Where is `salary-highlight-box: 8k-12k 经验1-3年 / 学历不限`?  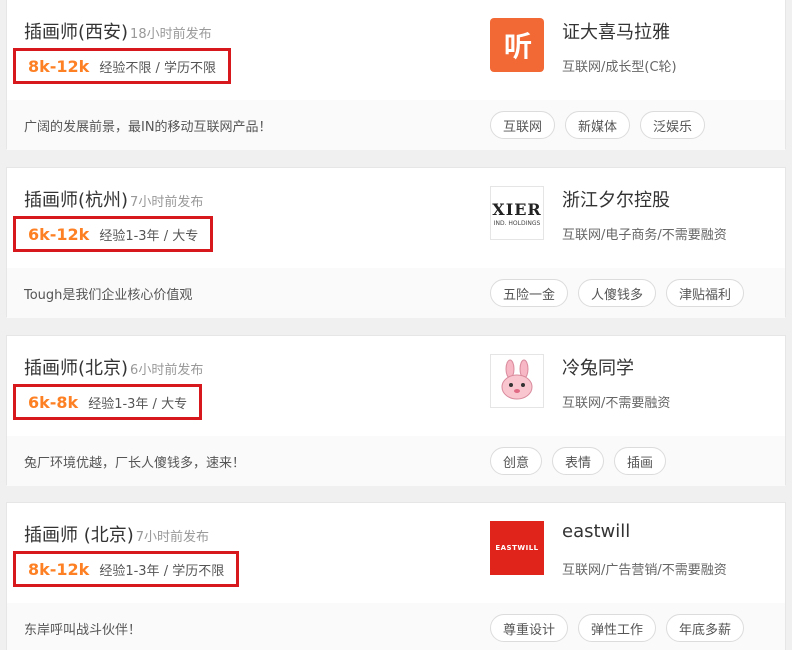 salary-highlight-box: 8k-12k 经验1-3年 / 学历不限 is located at coordinates (126, 569).